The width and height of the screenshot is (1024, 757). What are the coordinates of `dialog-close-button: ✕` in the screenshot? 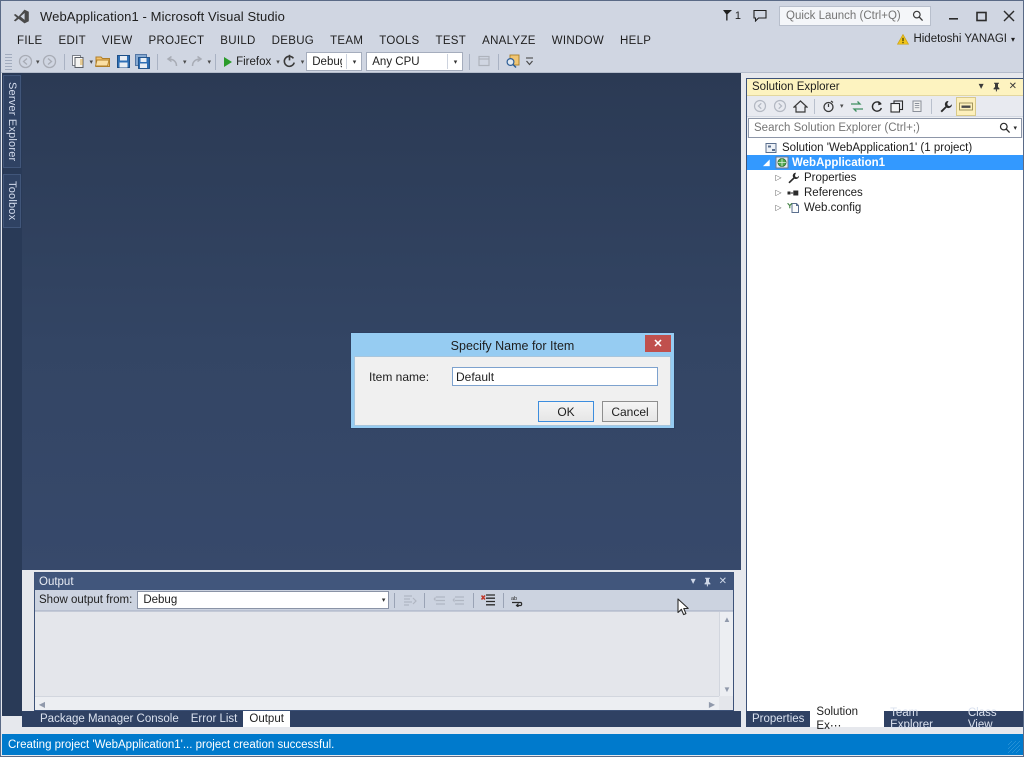 It's located at (658, 343).